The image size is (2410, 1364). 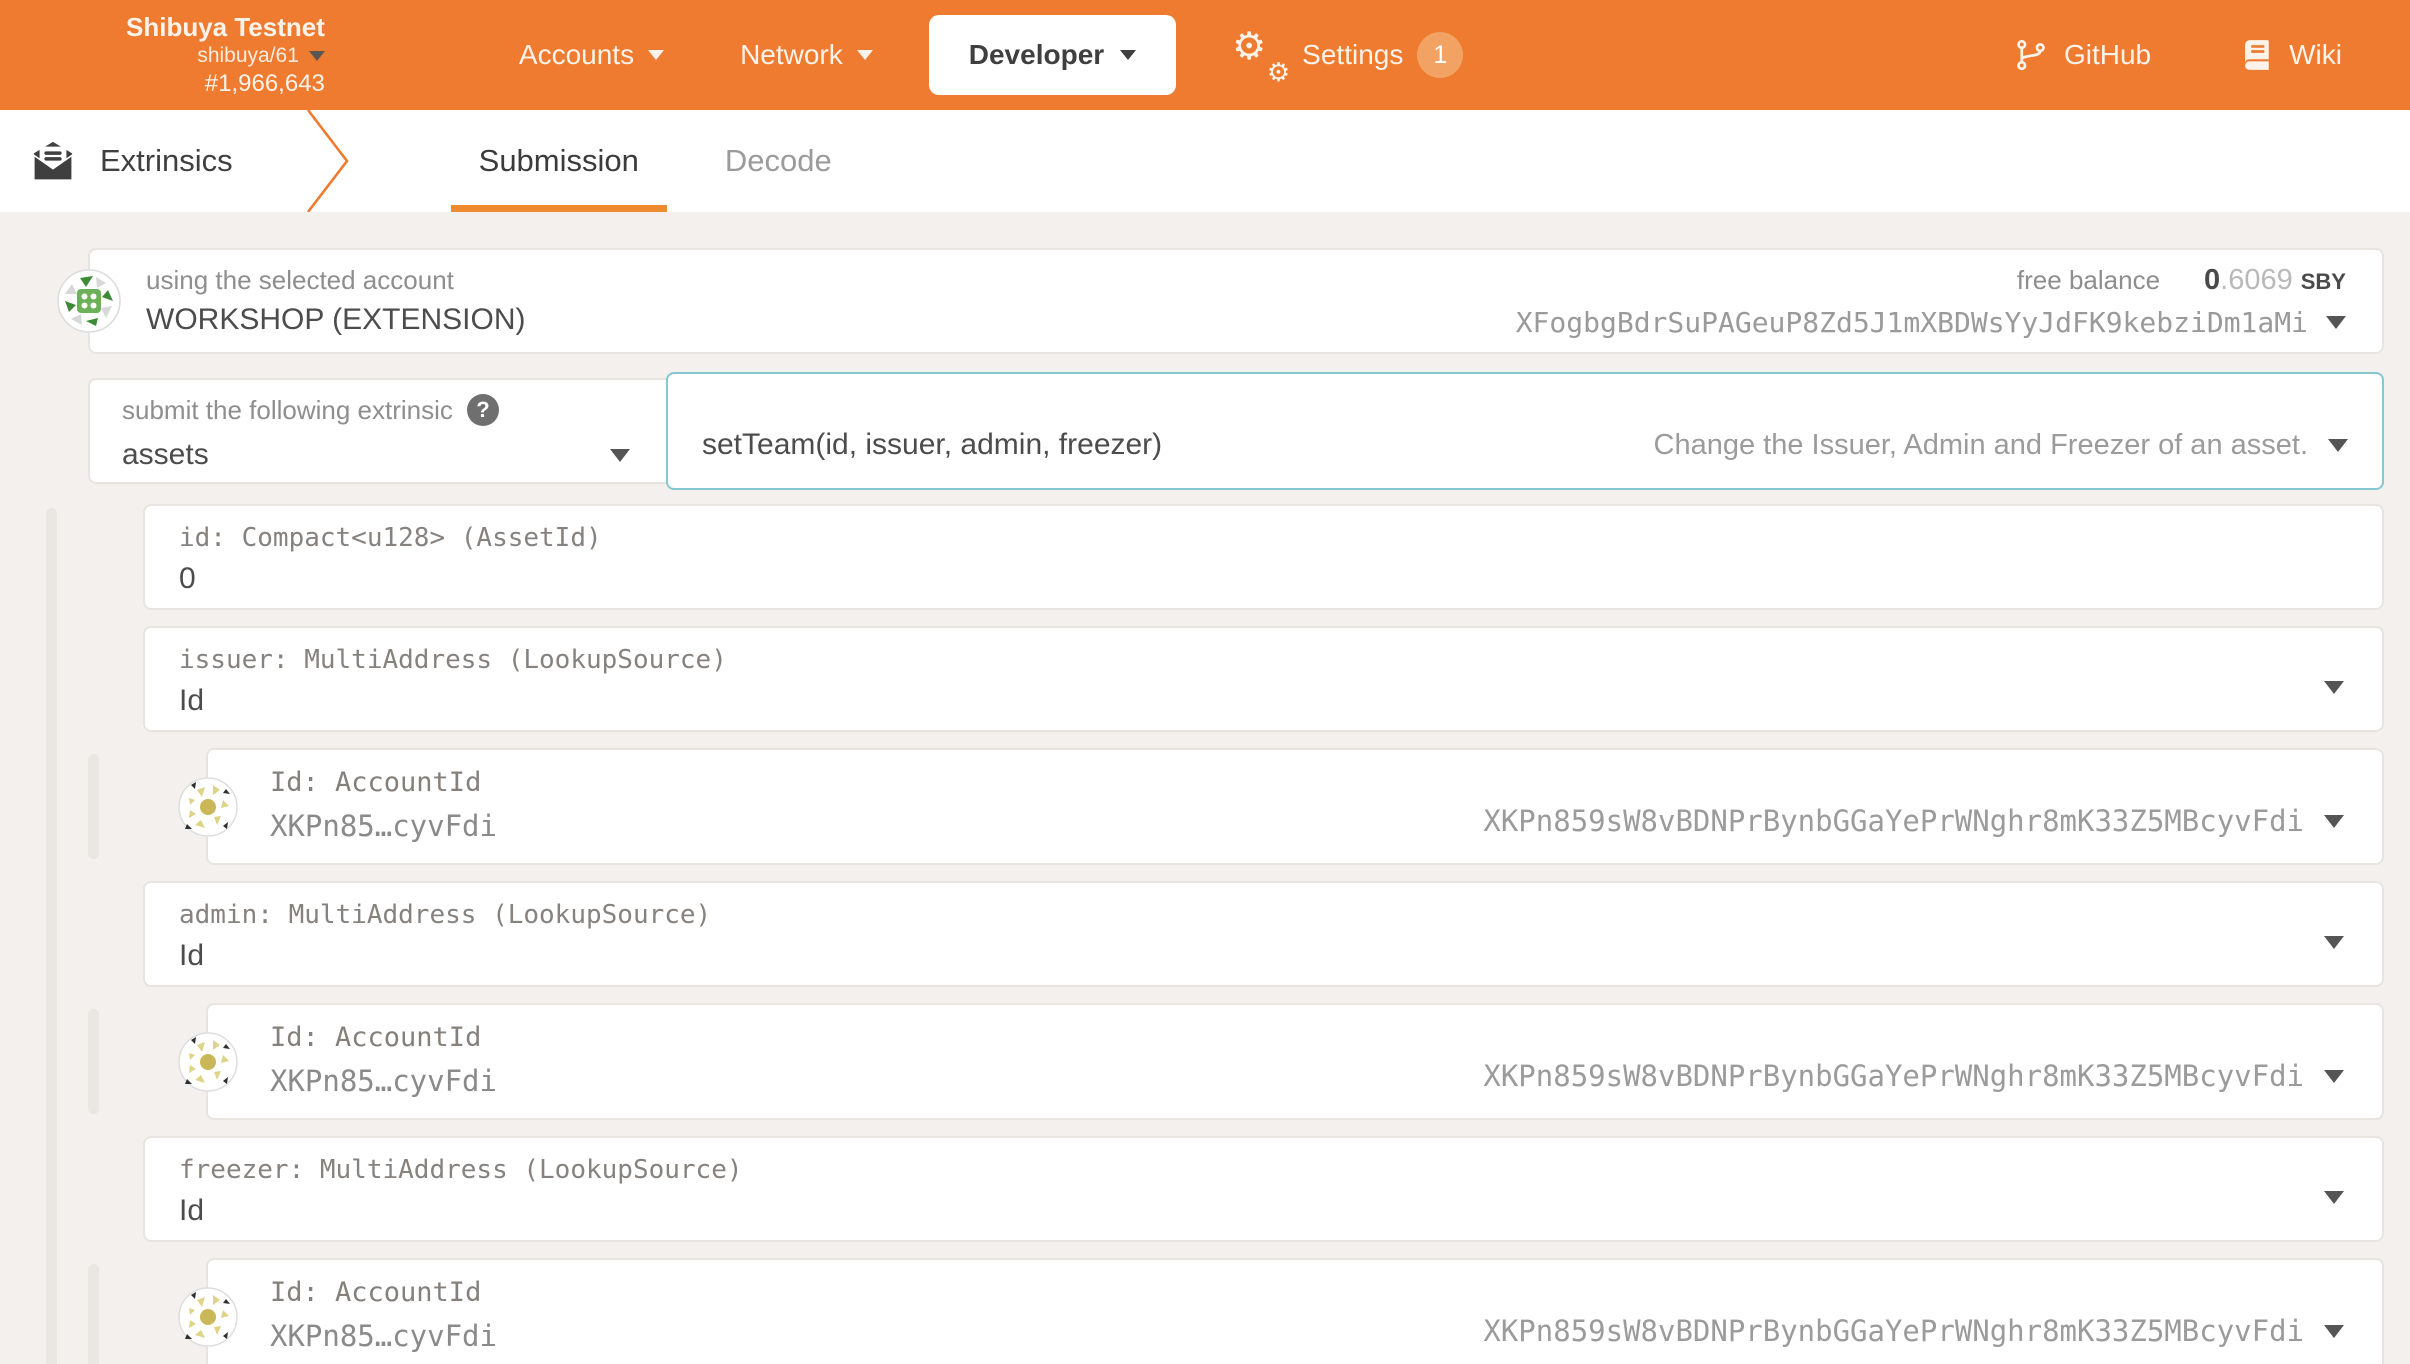 I want to click on book-icon, so click(x=2257, y=55).